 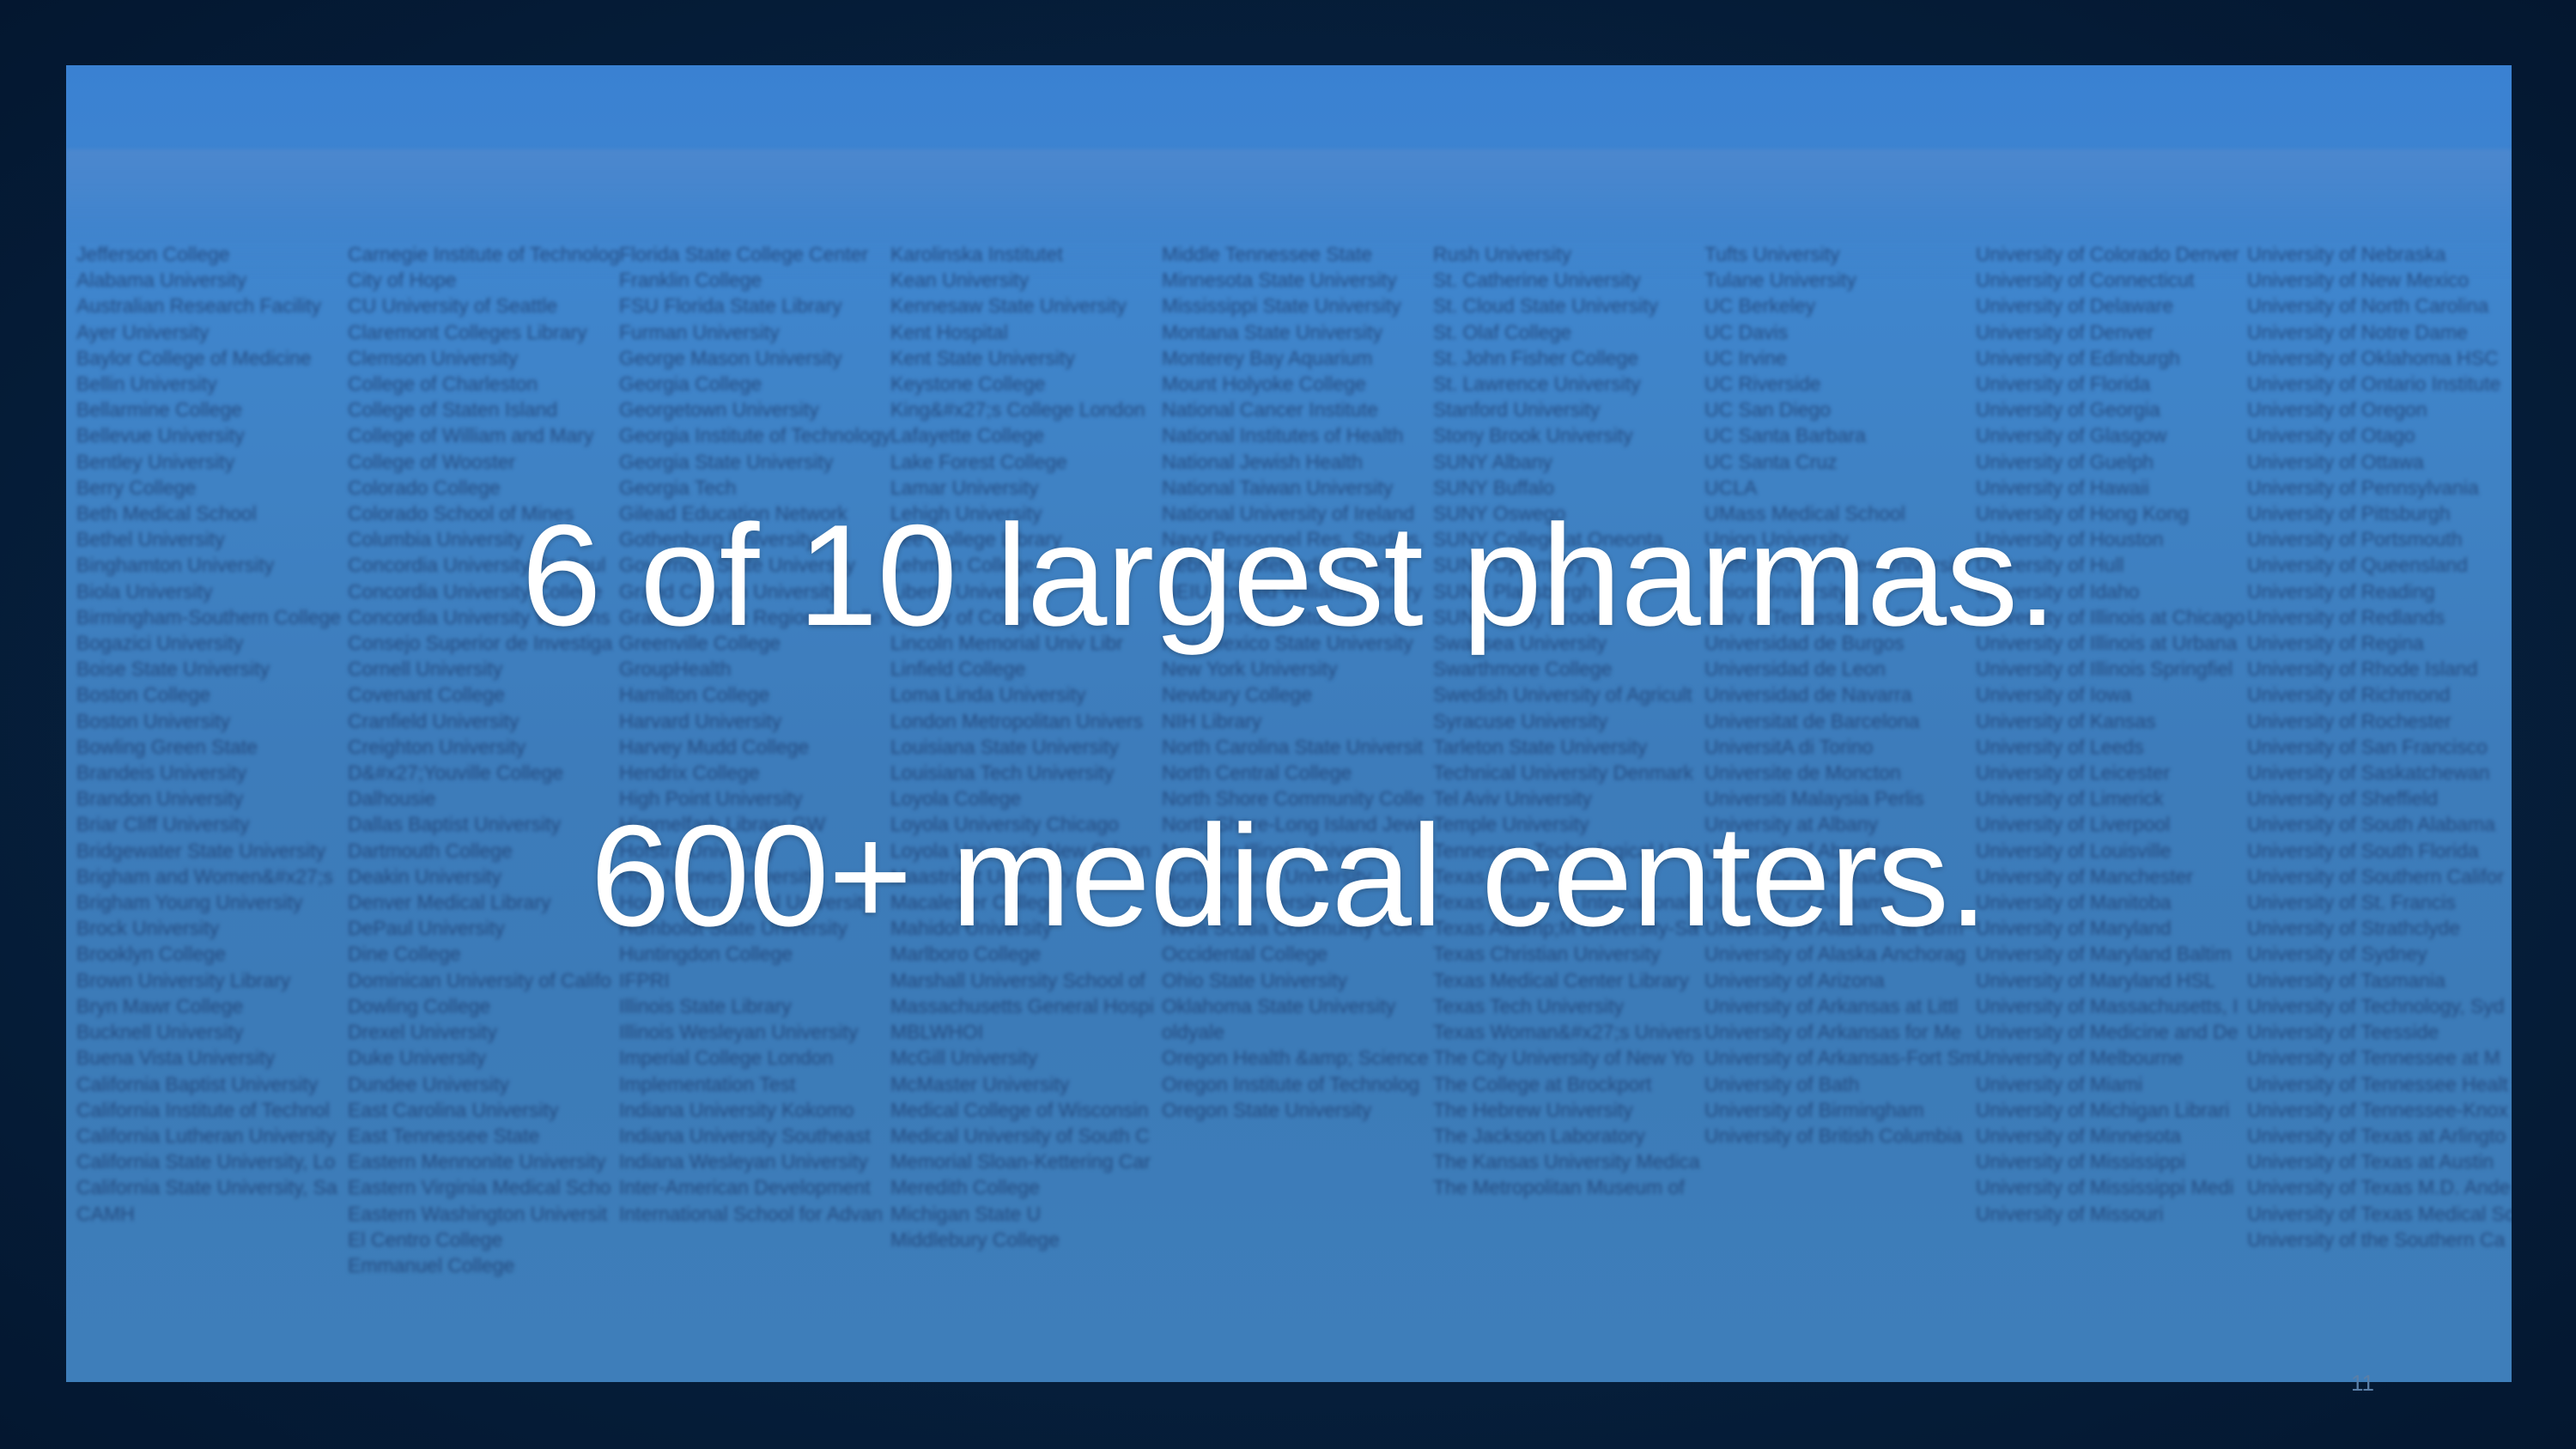 What do you see at coordinates (2362, 1383) in the screenshot?
I see `slide-number: 11` at bounding box center [2362, 1383].